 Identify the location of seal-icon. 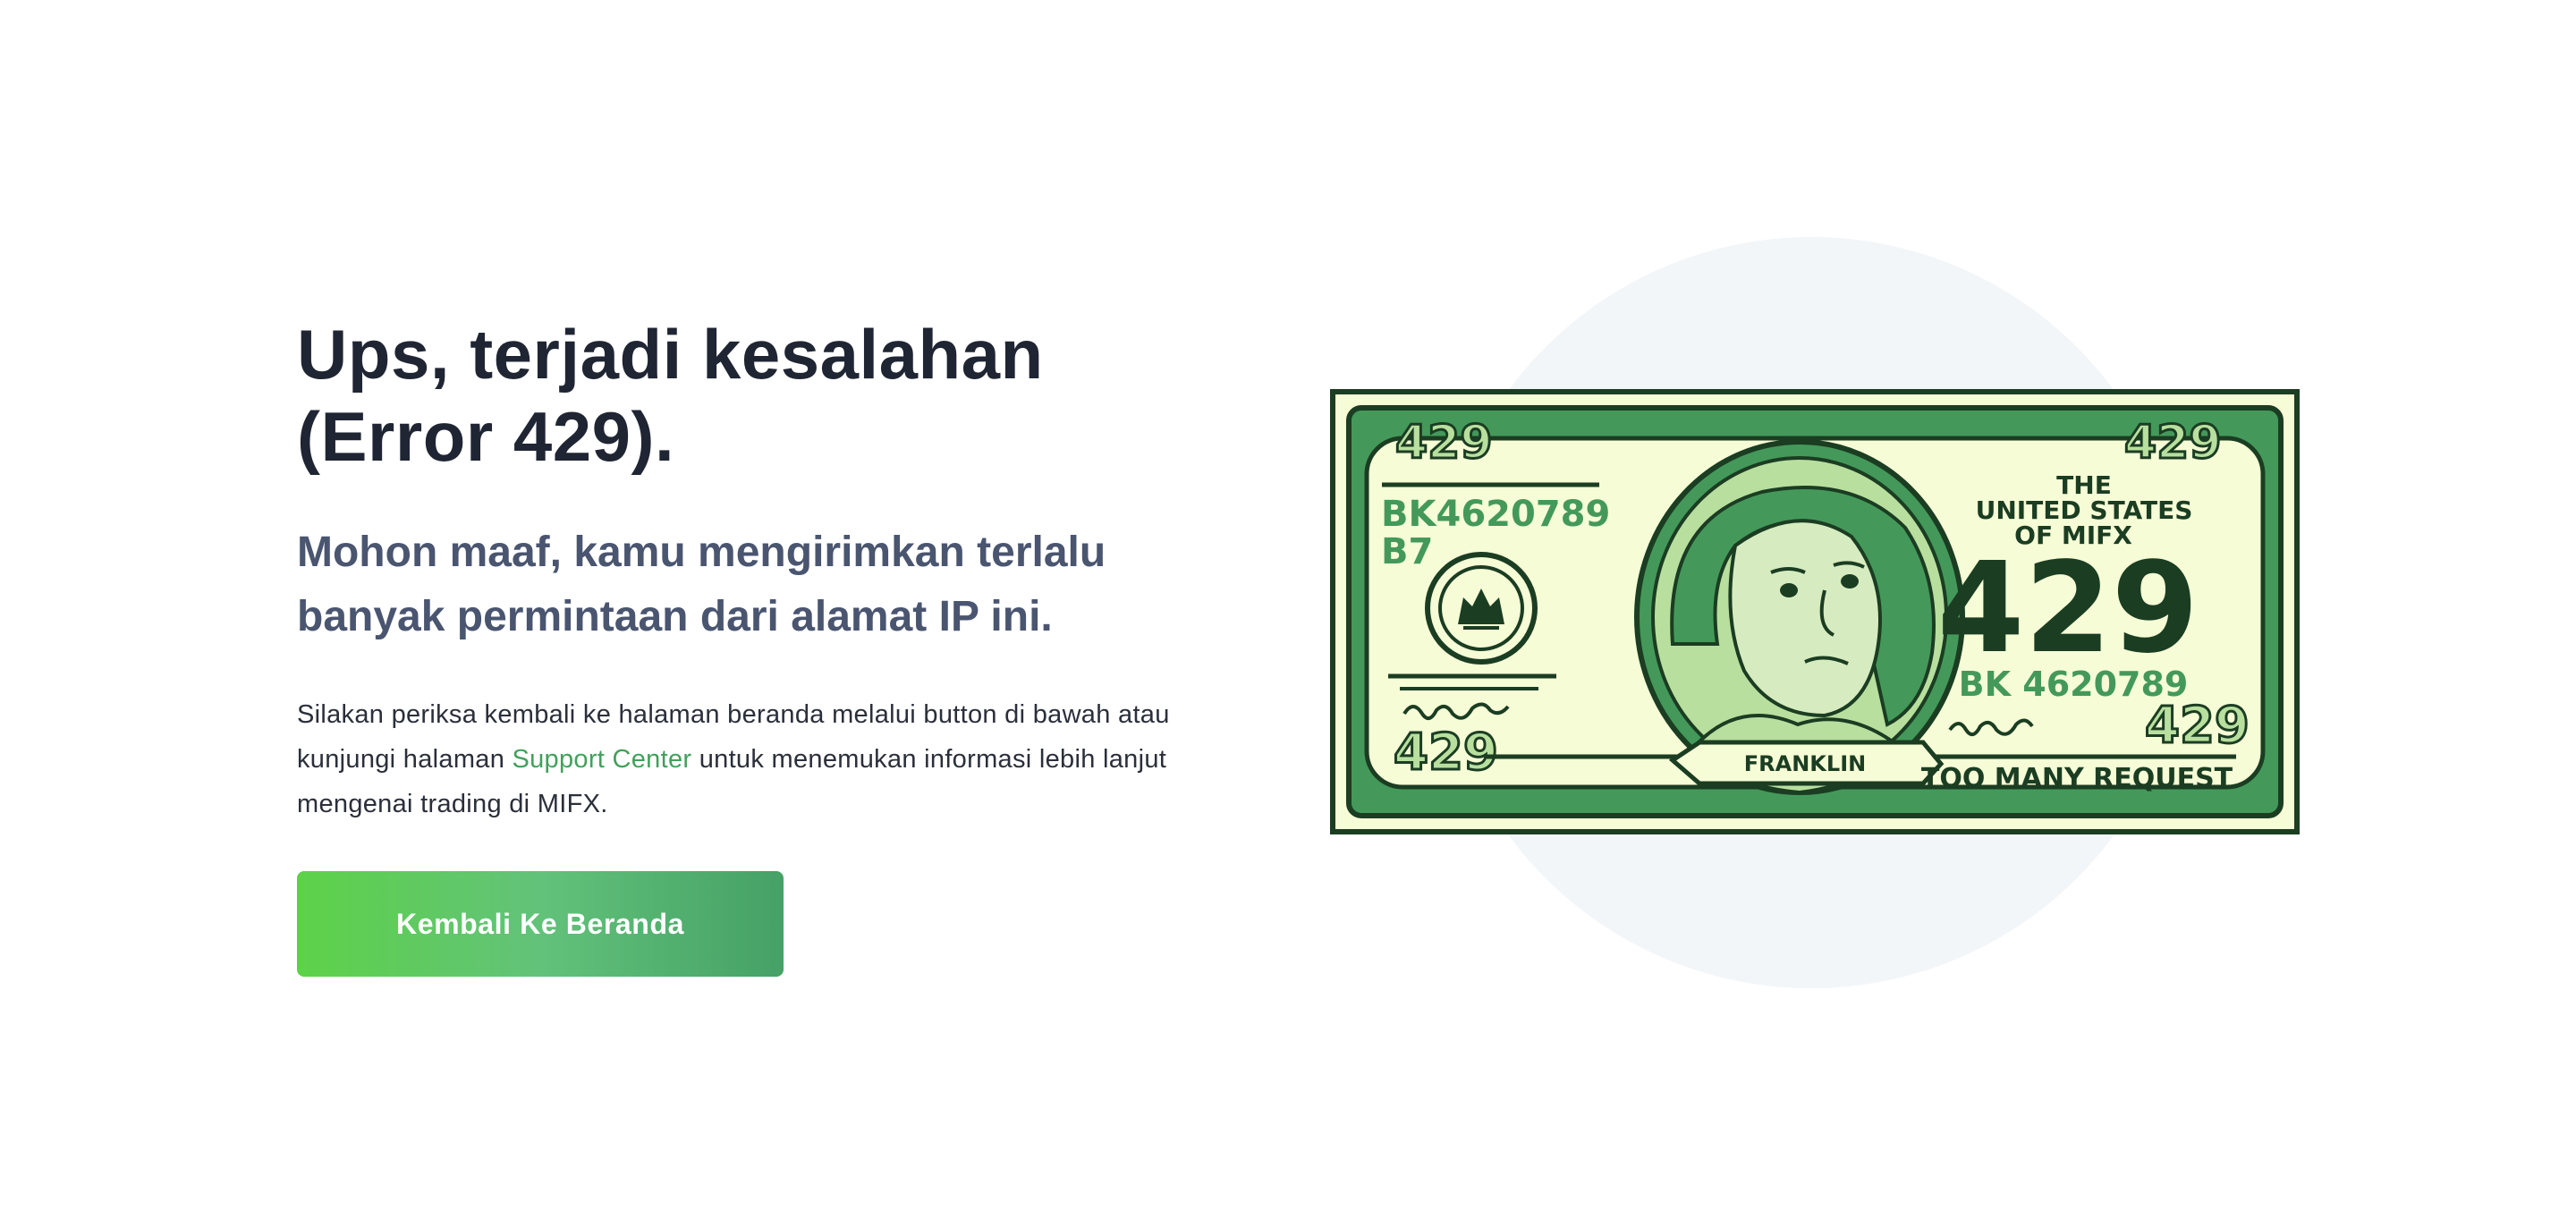
(1481, 608).